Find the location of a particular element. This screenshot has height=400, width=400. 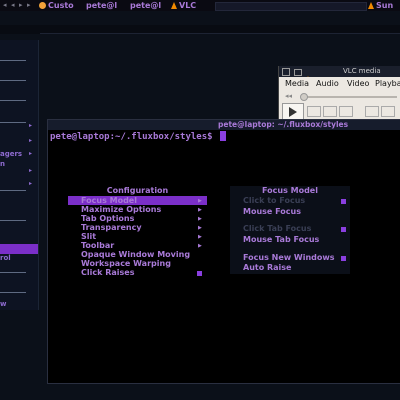

terminal-cursor is located at coordinates (222, 136).